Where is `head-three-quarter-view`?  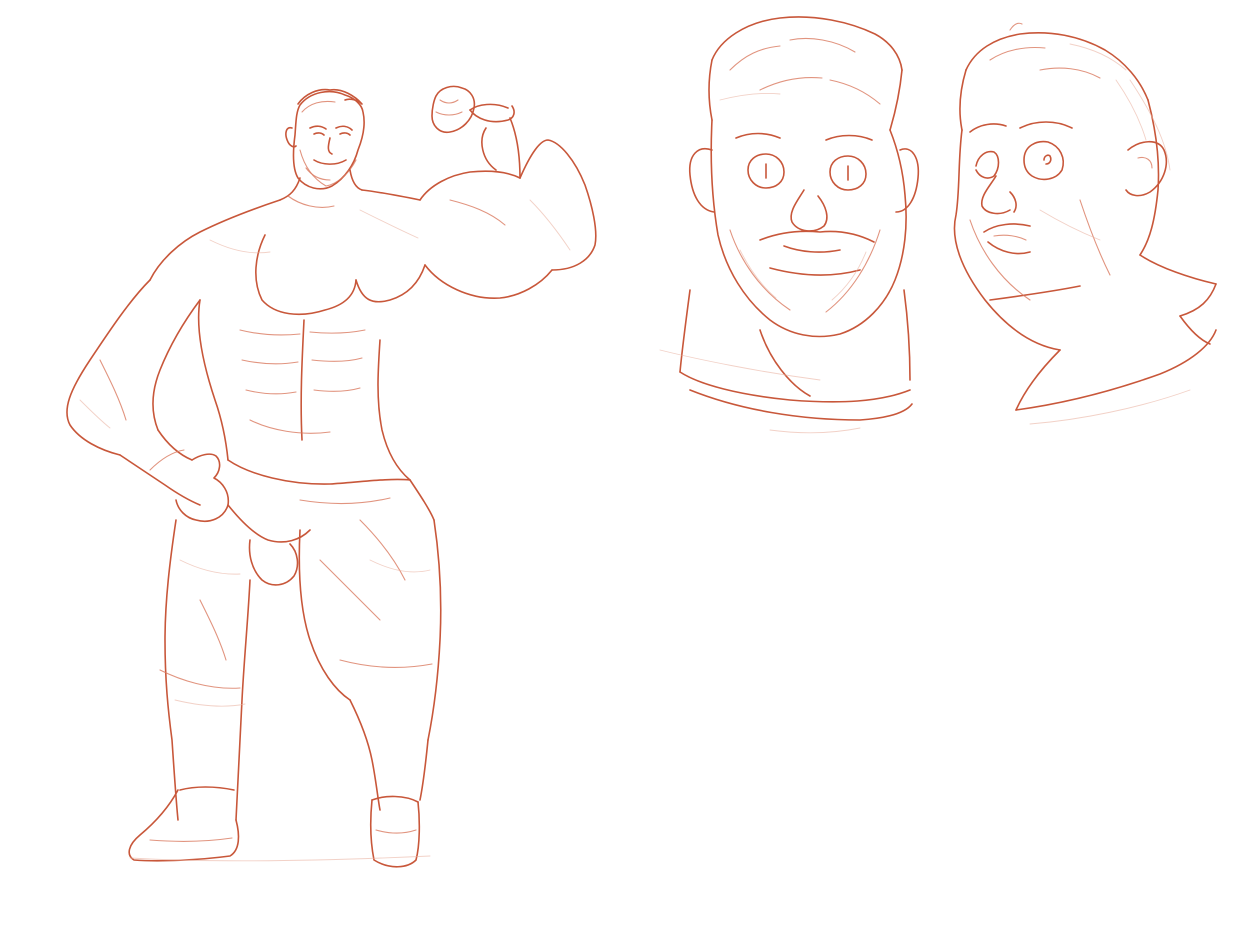 head-three-quarter-view is located at coordinates (1085, 223).